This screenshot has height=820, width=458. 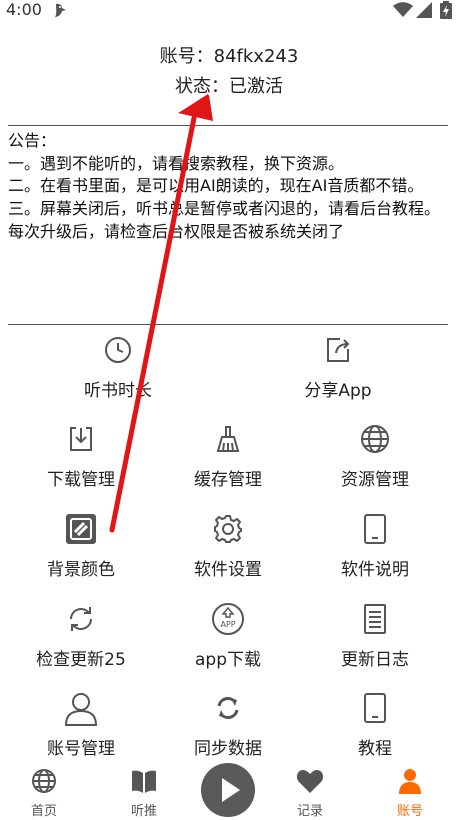 I want to click on listen-duration-button: 听书时长, so click(x=118, y=374).